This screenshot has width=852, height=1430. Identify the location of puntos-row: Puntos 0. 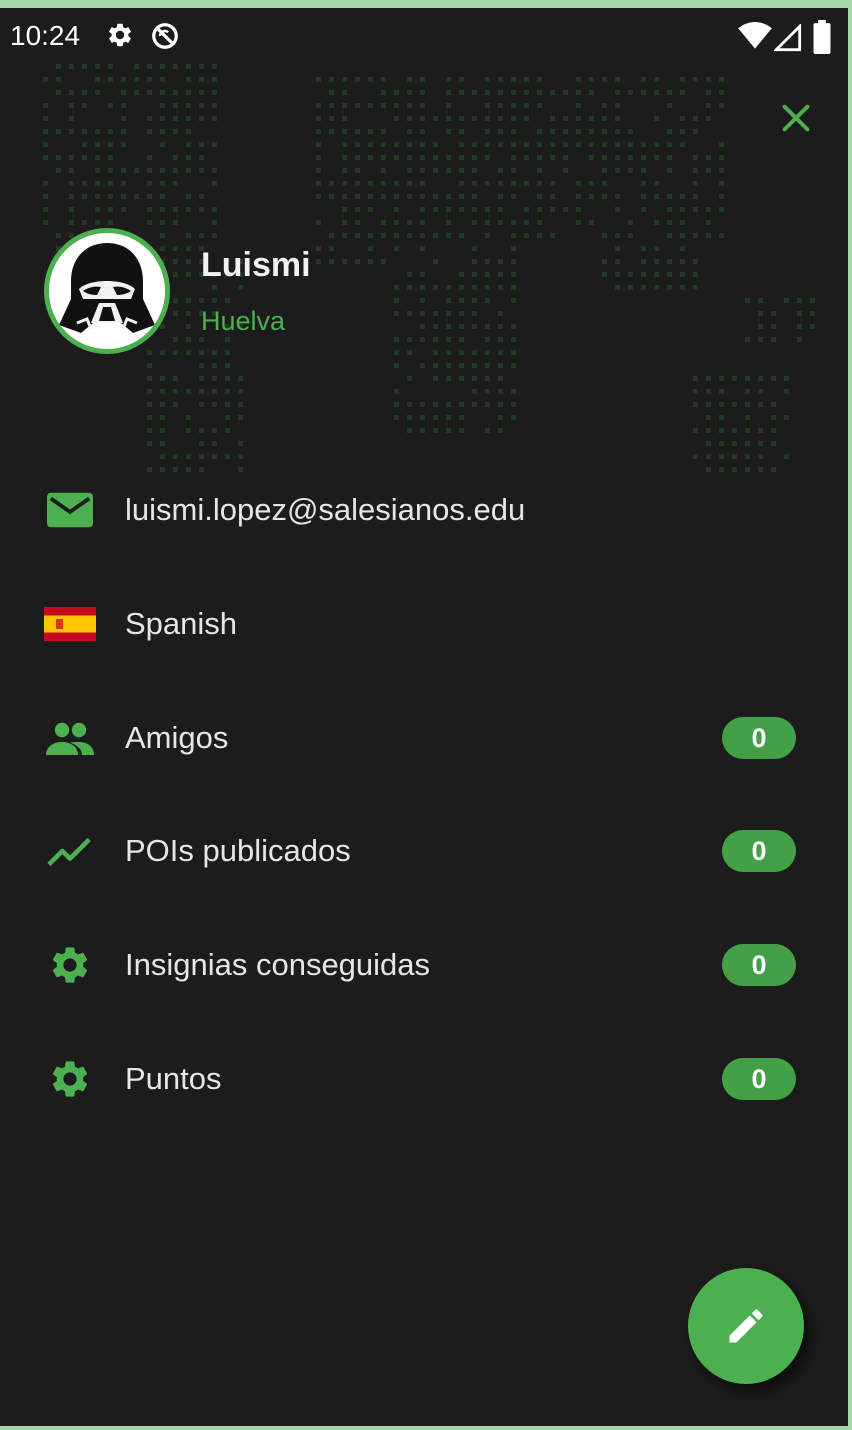
(424, 1079).